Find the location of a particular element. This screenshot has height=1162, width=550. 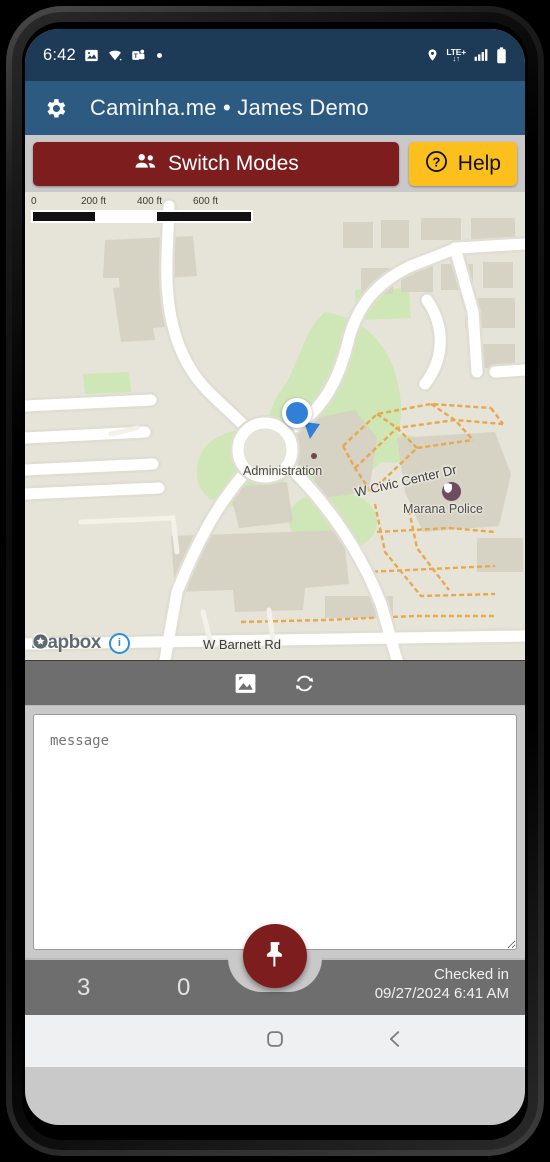

map-scale-bar: 0 200 ft 400 ft 600 ft is located at coordinates (142, 209).